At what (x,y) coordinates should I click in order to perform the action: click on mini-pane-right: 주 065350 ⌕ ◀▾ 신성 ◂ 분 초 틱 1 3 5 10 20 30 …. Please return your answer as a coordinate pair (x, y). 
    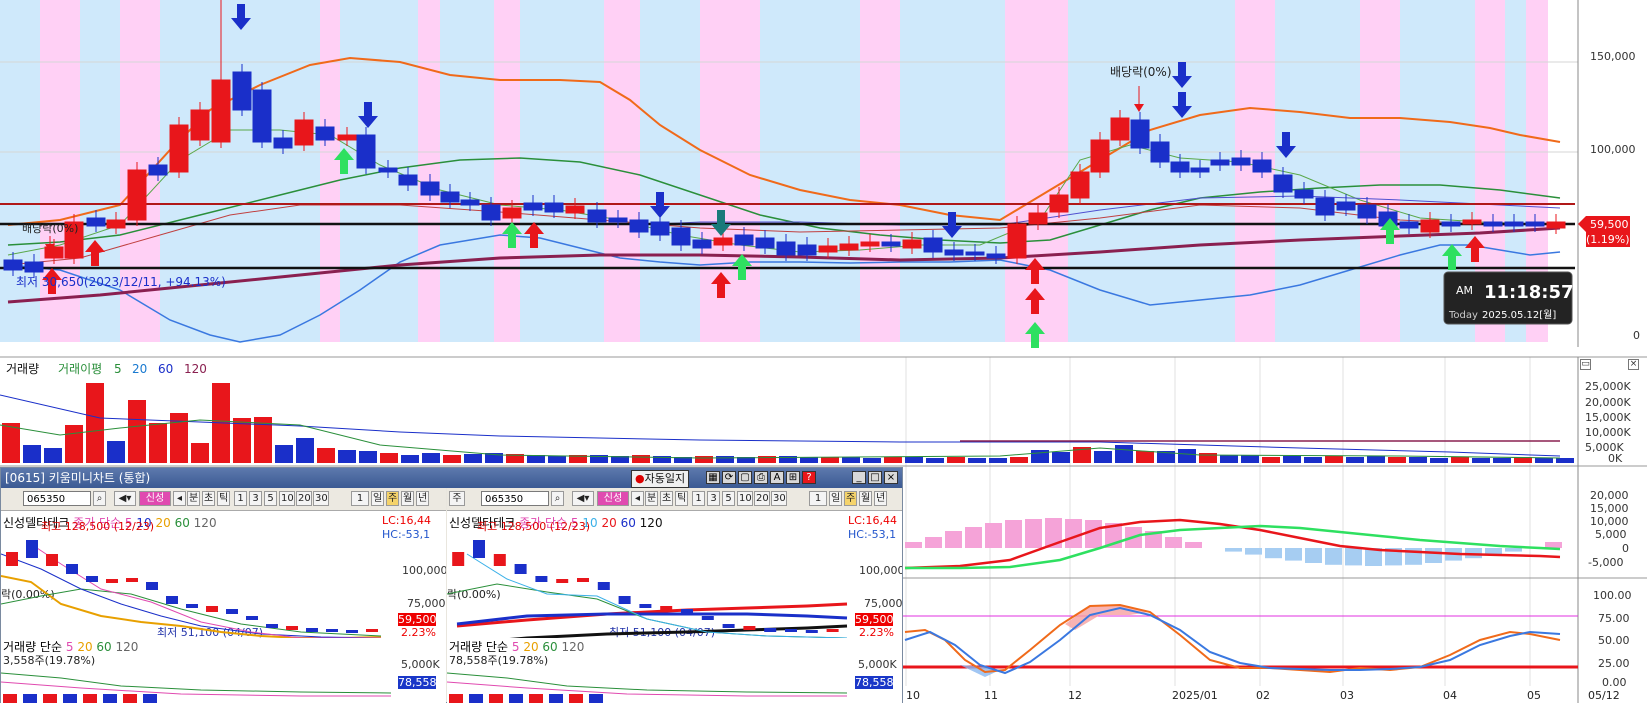
    Looking at the image, I should click on (674, 595).